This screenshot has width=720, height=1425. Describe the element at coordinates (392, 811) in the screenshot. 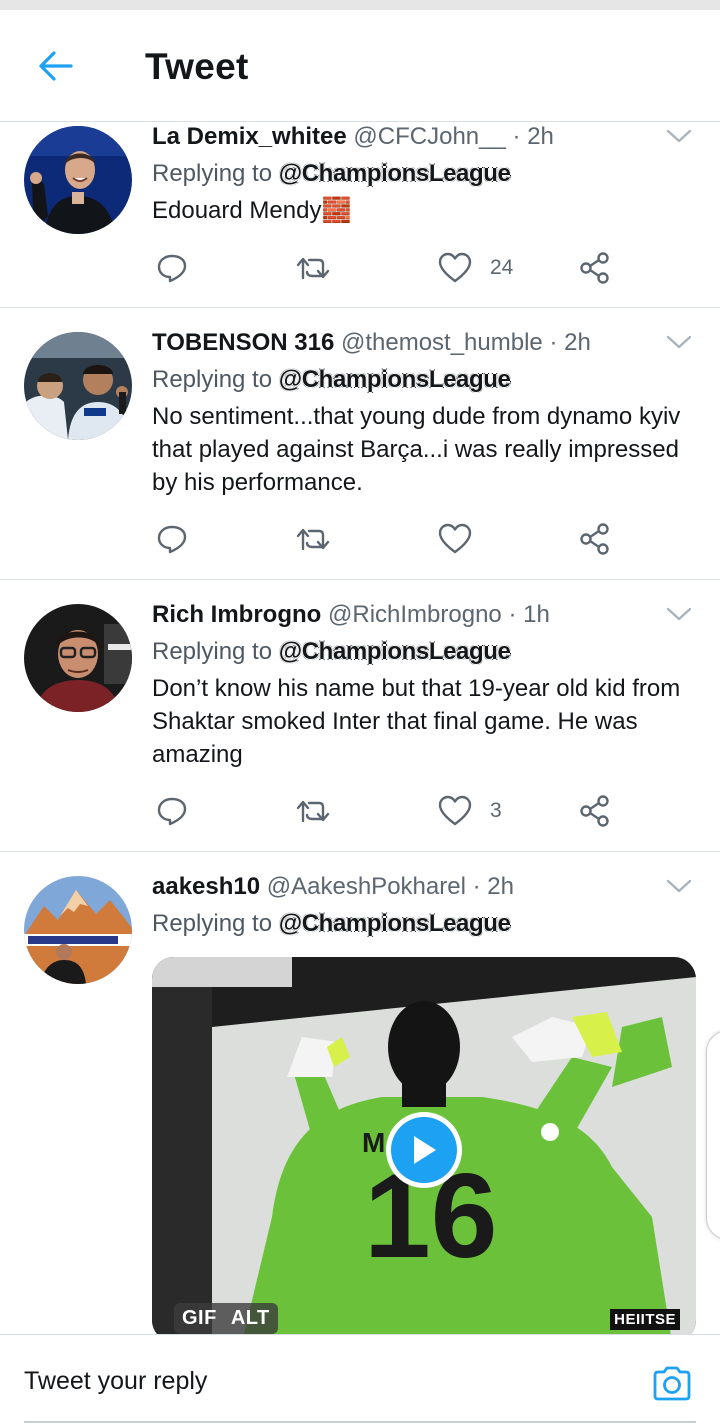

I see `tweet-actions: 3` at that location.